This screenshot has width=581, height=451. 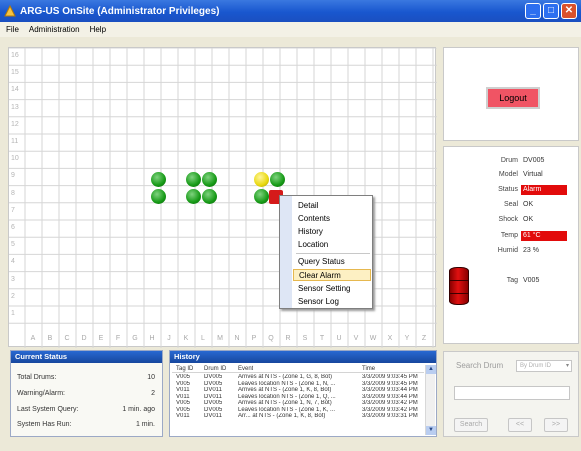 I want to click on search-input, so click(x=512, y=393).